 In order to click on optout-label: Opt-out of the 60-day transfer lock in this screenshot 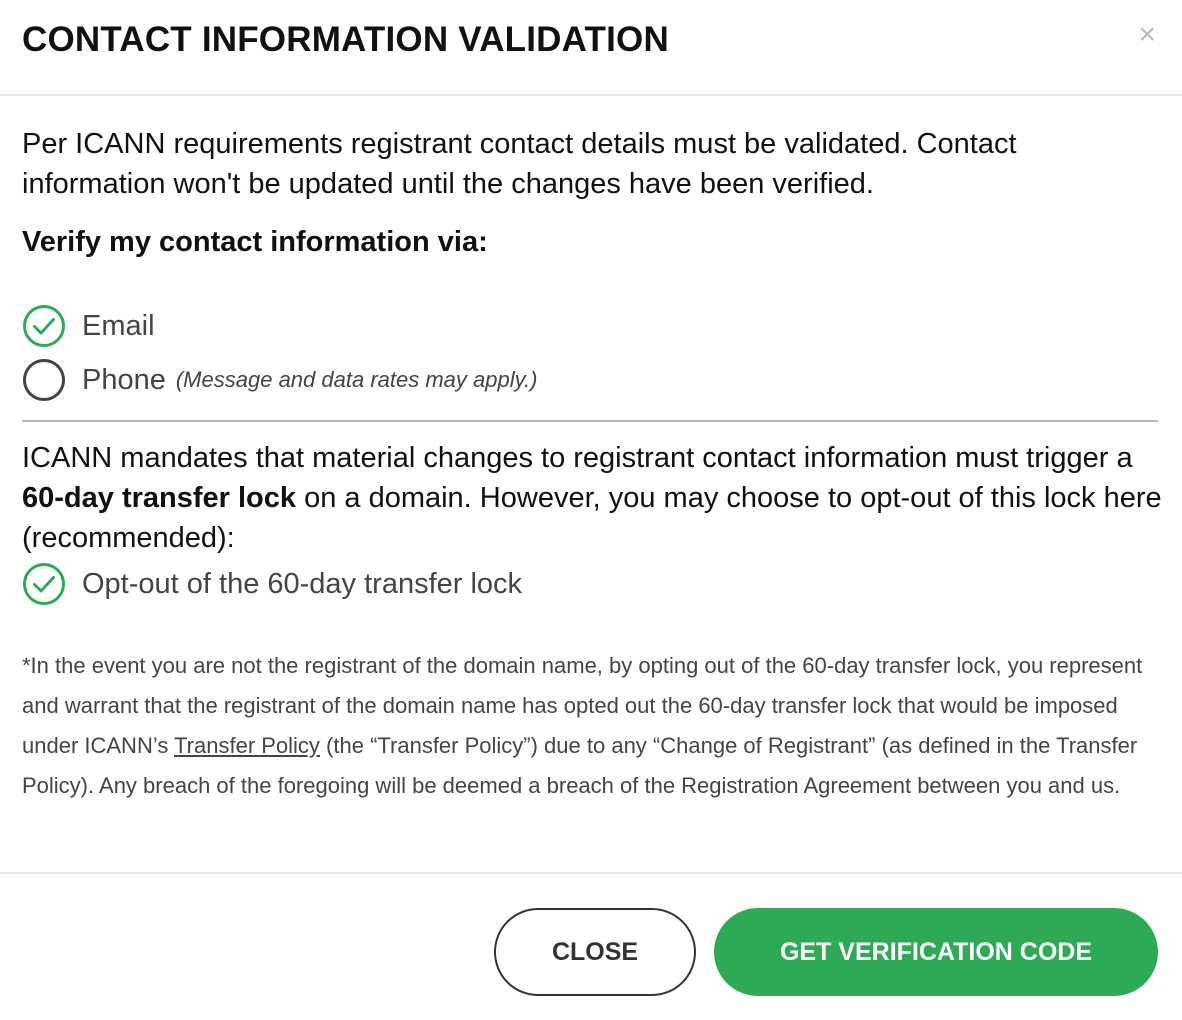, I will do `click(302, 583)`.